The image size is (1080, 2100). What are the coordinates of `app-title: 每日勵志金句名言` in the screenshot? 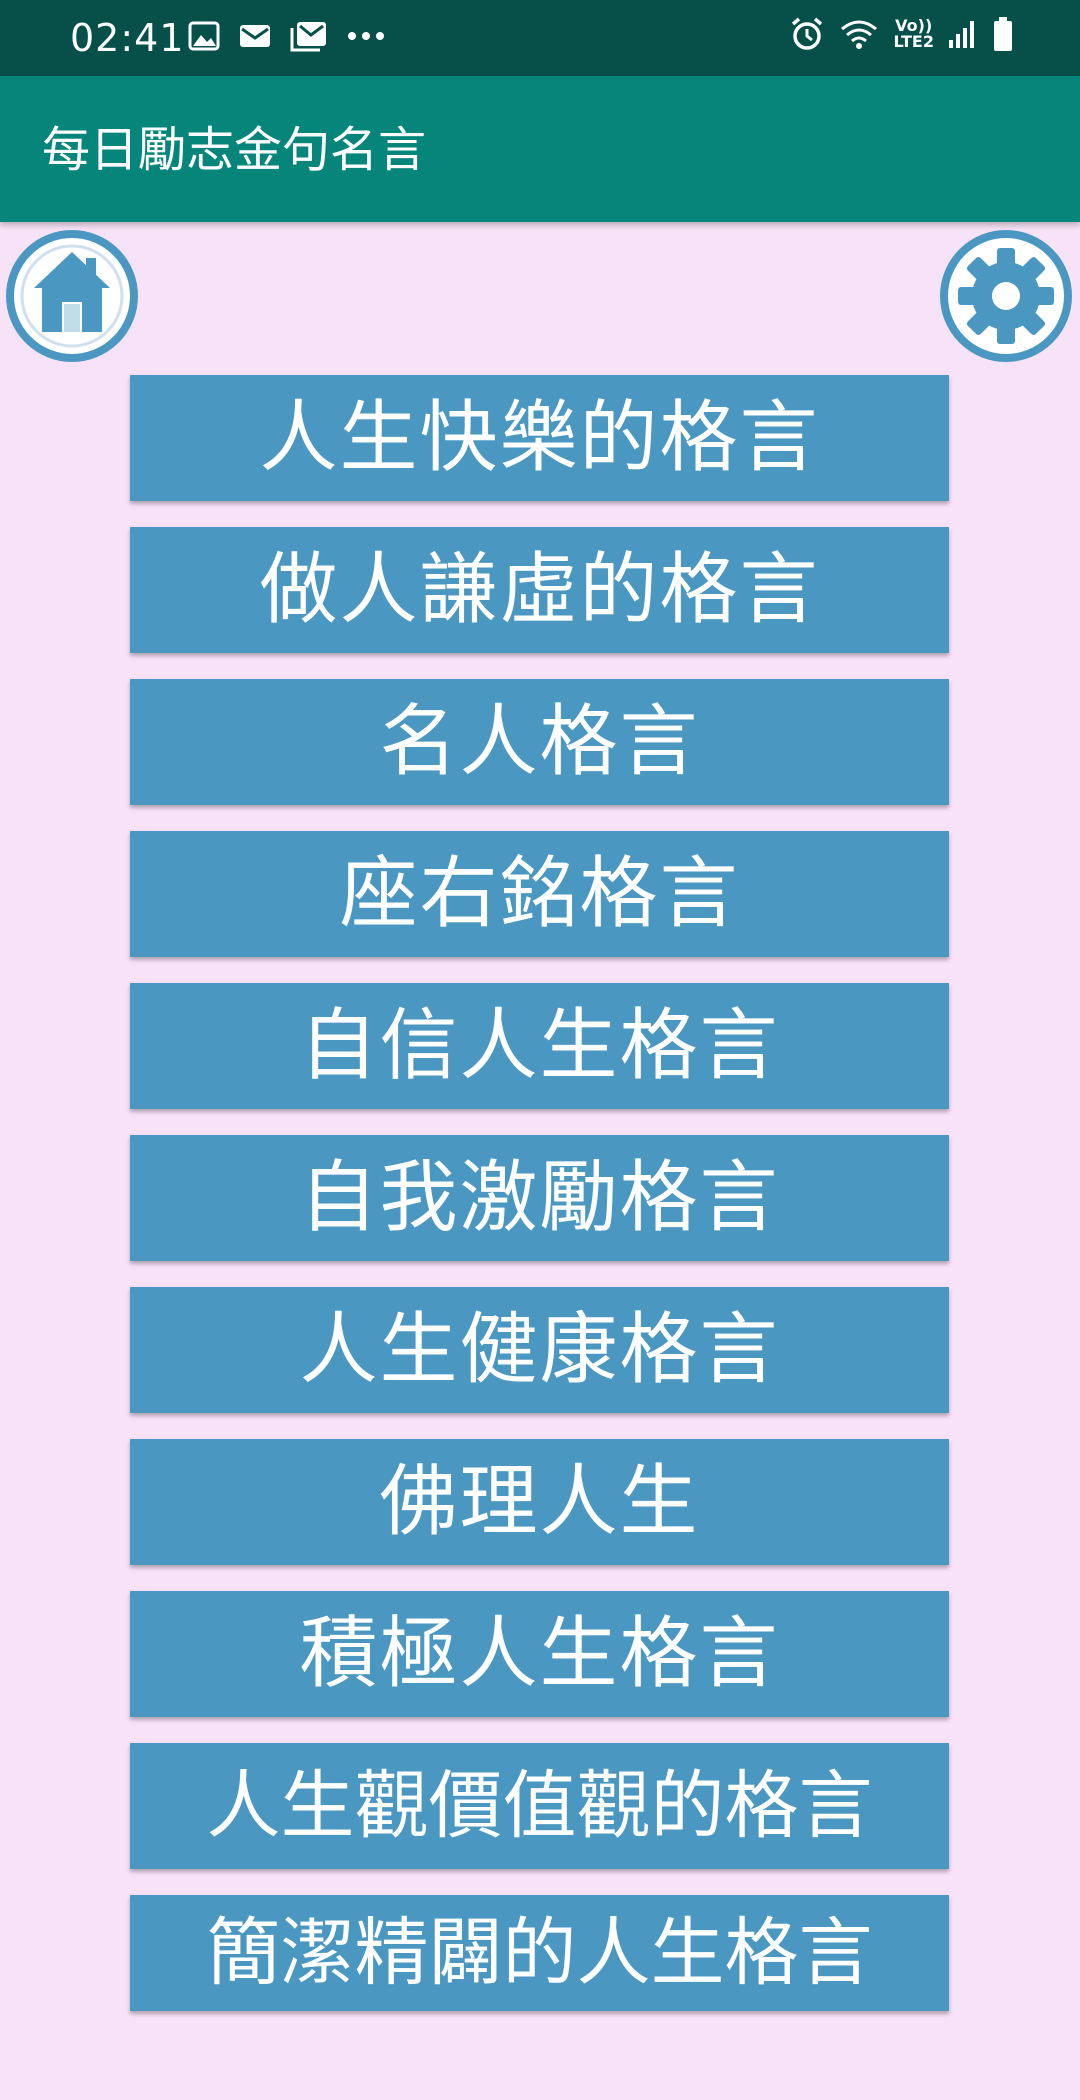 It's located at (234, 150).